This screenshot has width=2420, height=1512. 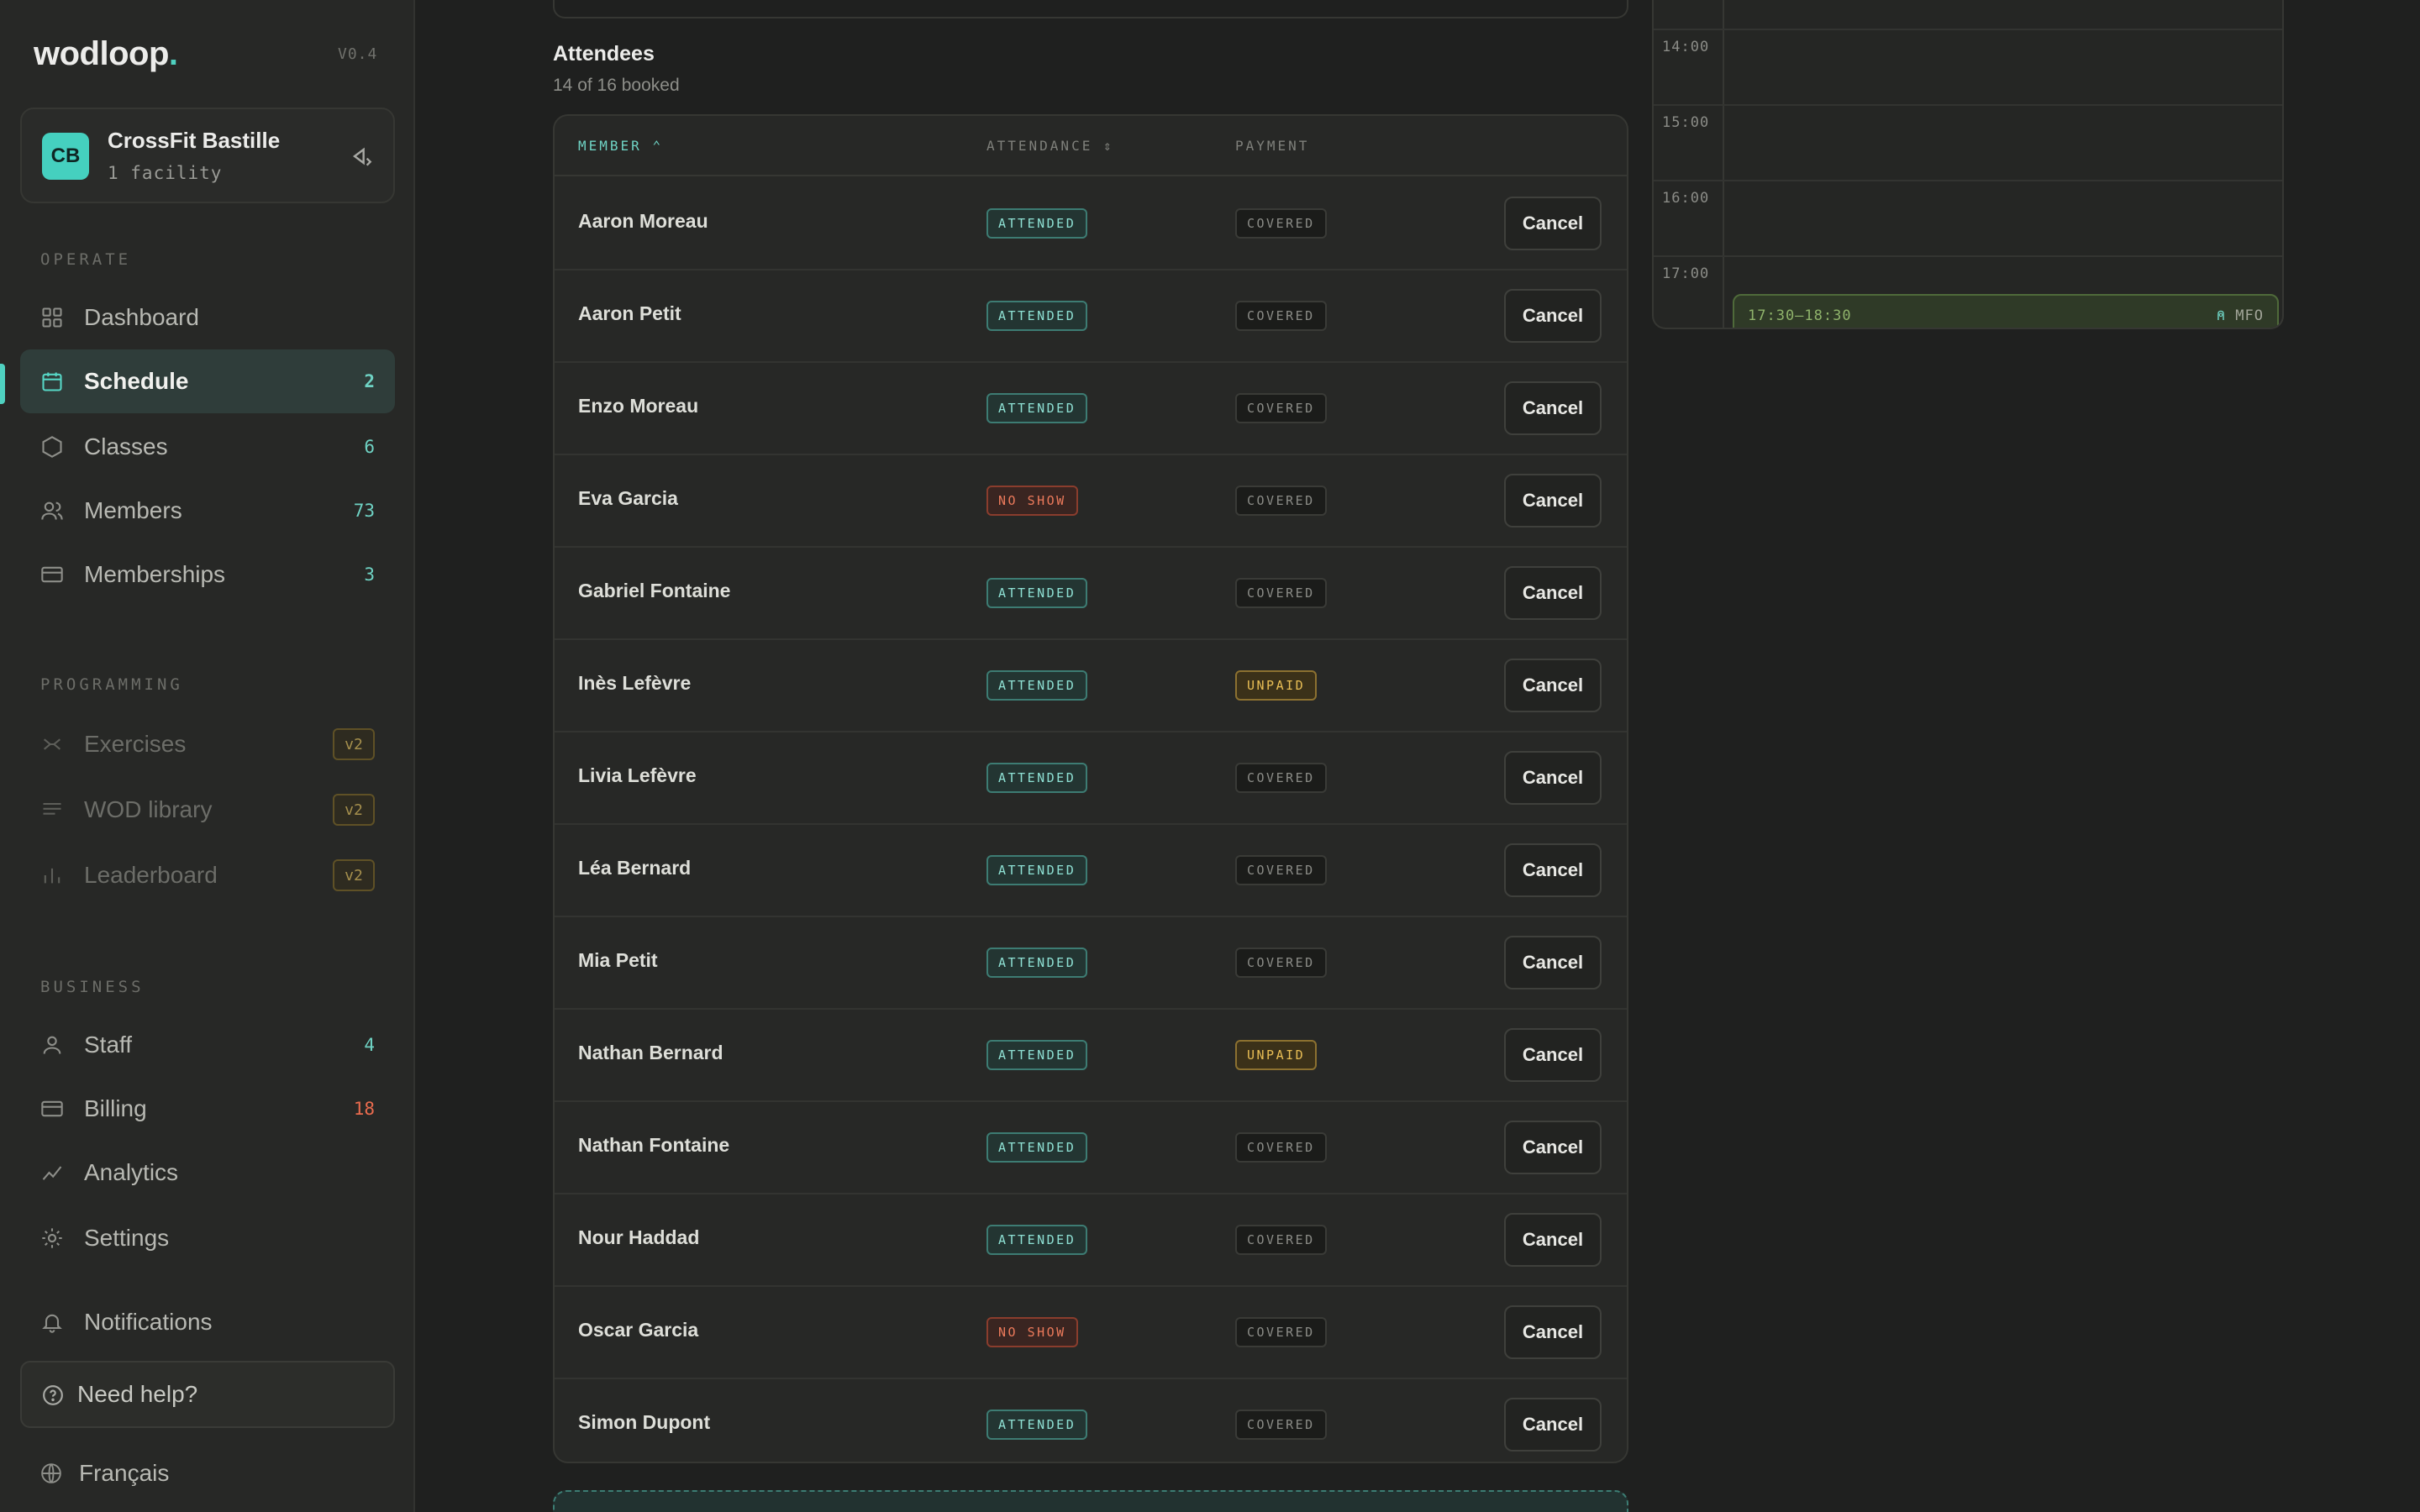 What do you see at coordinates (101, 53) in the screenshot?
I see `brand-name: wodloop` at bounding box center [101, 53].